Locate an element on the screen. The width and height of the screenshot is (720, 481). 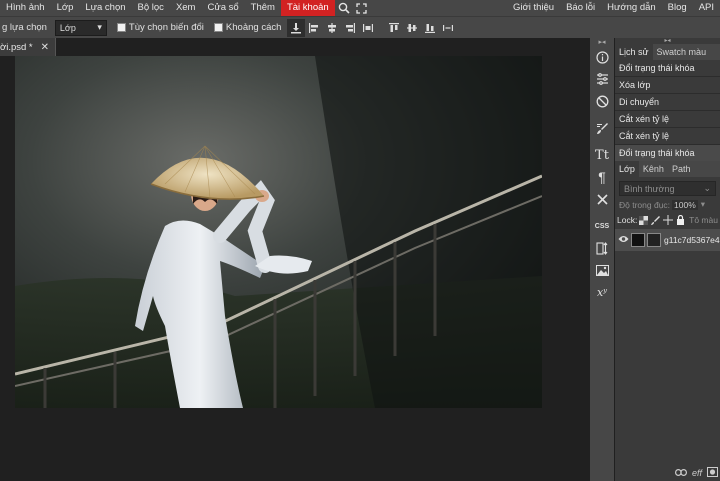
lock-pixels-icon is located at coordinates (656, 220).